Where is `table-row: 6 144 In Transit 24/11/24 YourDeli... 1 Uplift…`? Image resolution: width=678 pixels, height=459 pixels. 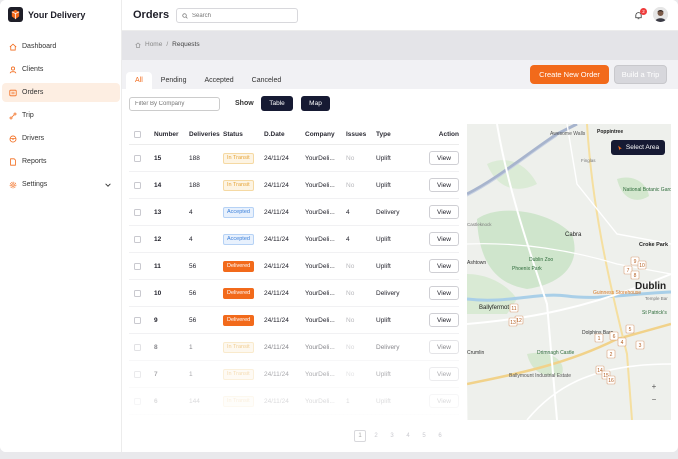
table-row: 6 144 In Transit 24/11/24 YourDeli... 1 Uplift… is located at coordinates (294, 401).